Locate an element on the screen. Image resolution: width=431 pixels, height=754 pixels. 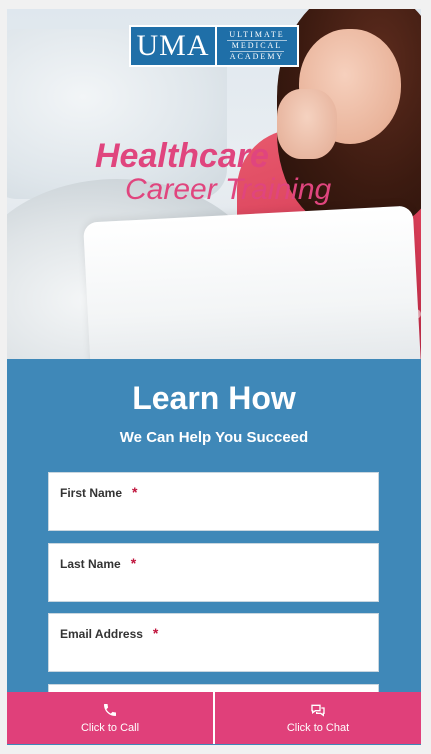
email-address-input is located at coordinates (213, 656).